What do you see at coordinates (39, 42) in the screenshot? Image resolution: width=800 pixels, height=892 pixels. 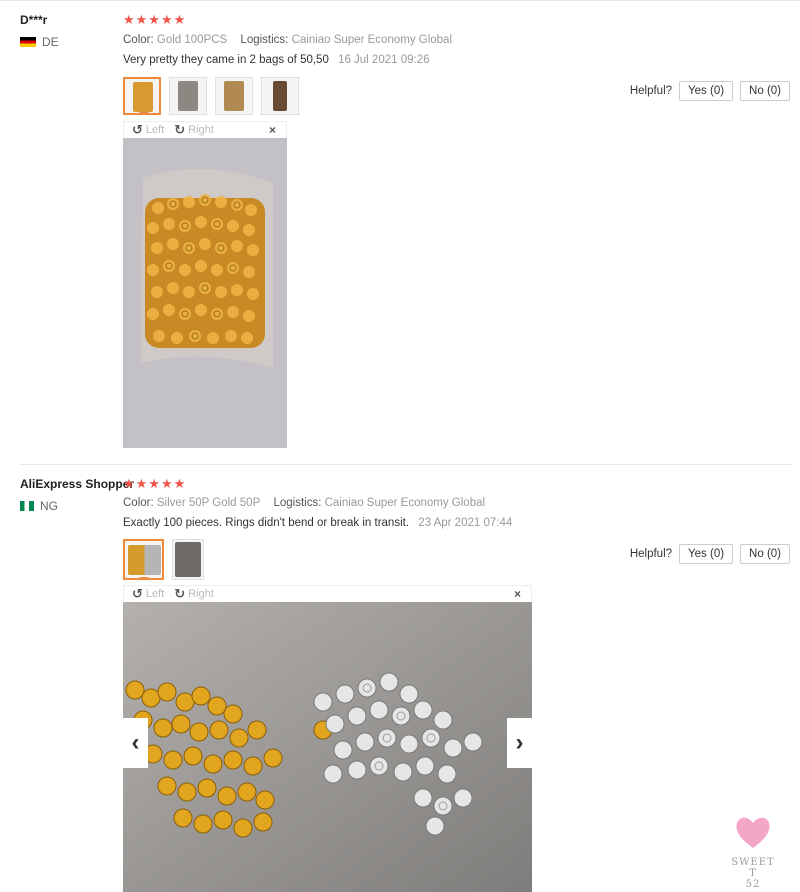 I see `reviewer-country: DE` at bounding box center [39, 42].